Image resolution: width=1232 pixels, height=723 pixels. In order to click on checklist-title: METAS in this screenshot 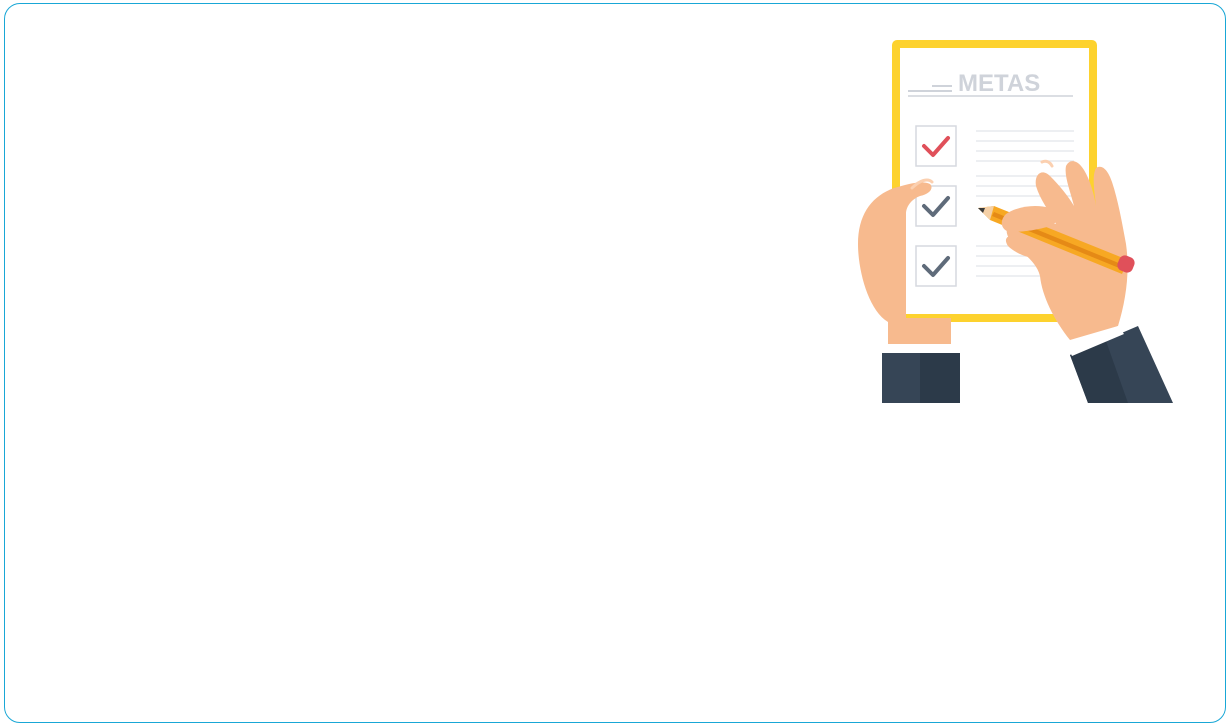, I will do `click(999, 83)`.